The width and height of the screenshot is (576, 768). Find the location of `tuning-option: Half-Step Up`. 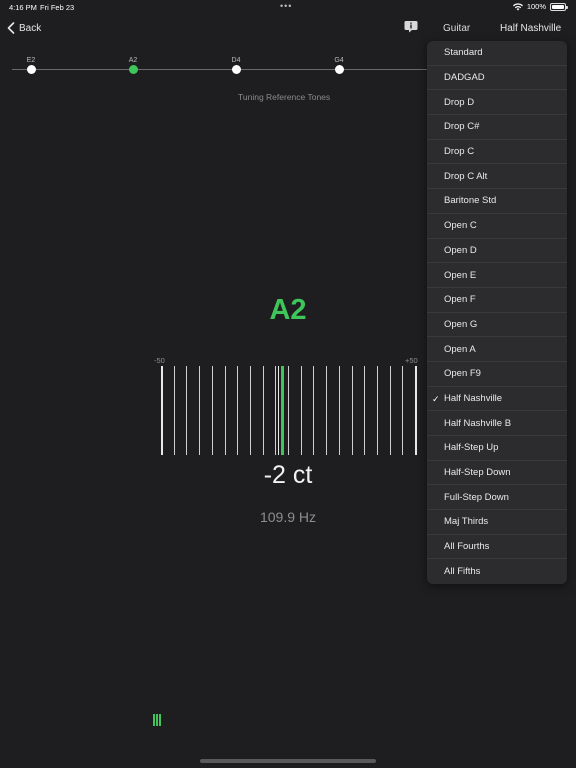

tuning-option: Half-Step Up is located at coordinates (497, 448).